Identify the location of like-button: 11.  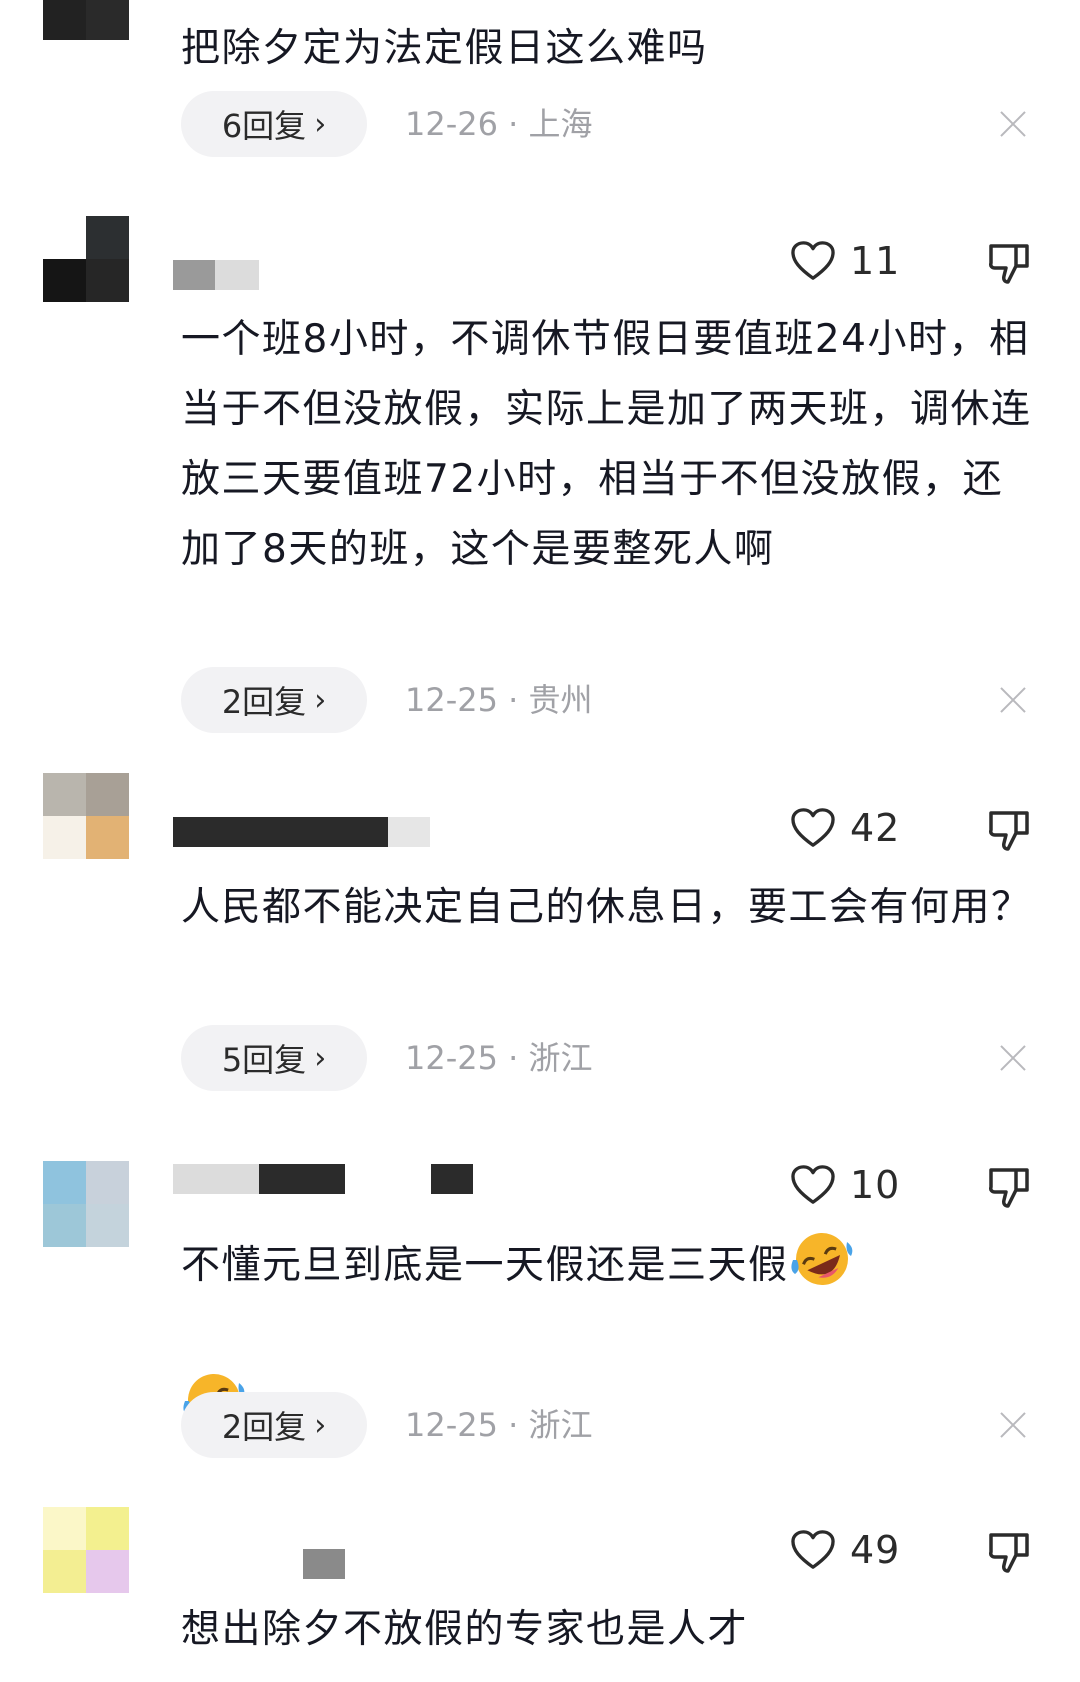
(845, 261).